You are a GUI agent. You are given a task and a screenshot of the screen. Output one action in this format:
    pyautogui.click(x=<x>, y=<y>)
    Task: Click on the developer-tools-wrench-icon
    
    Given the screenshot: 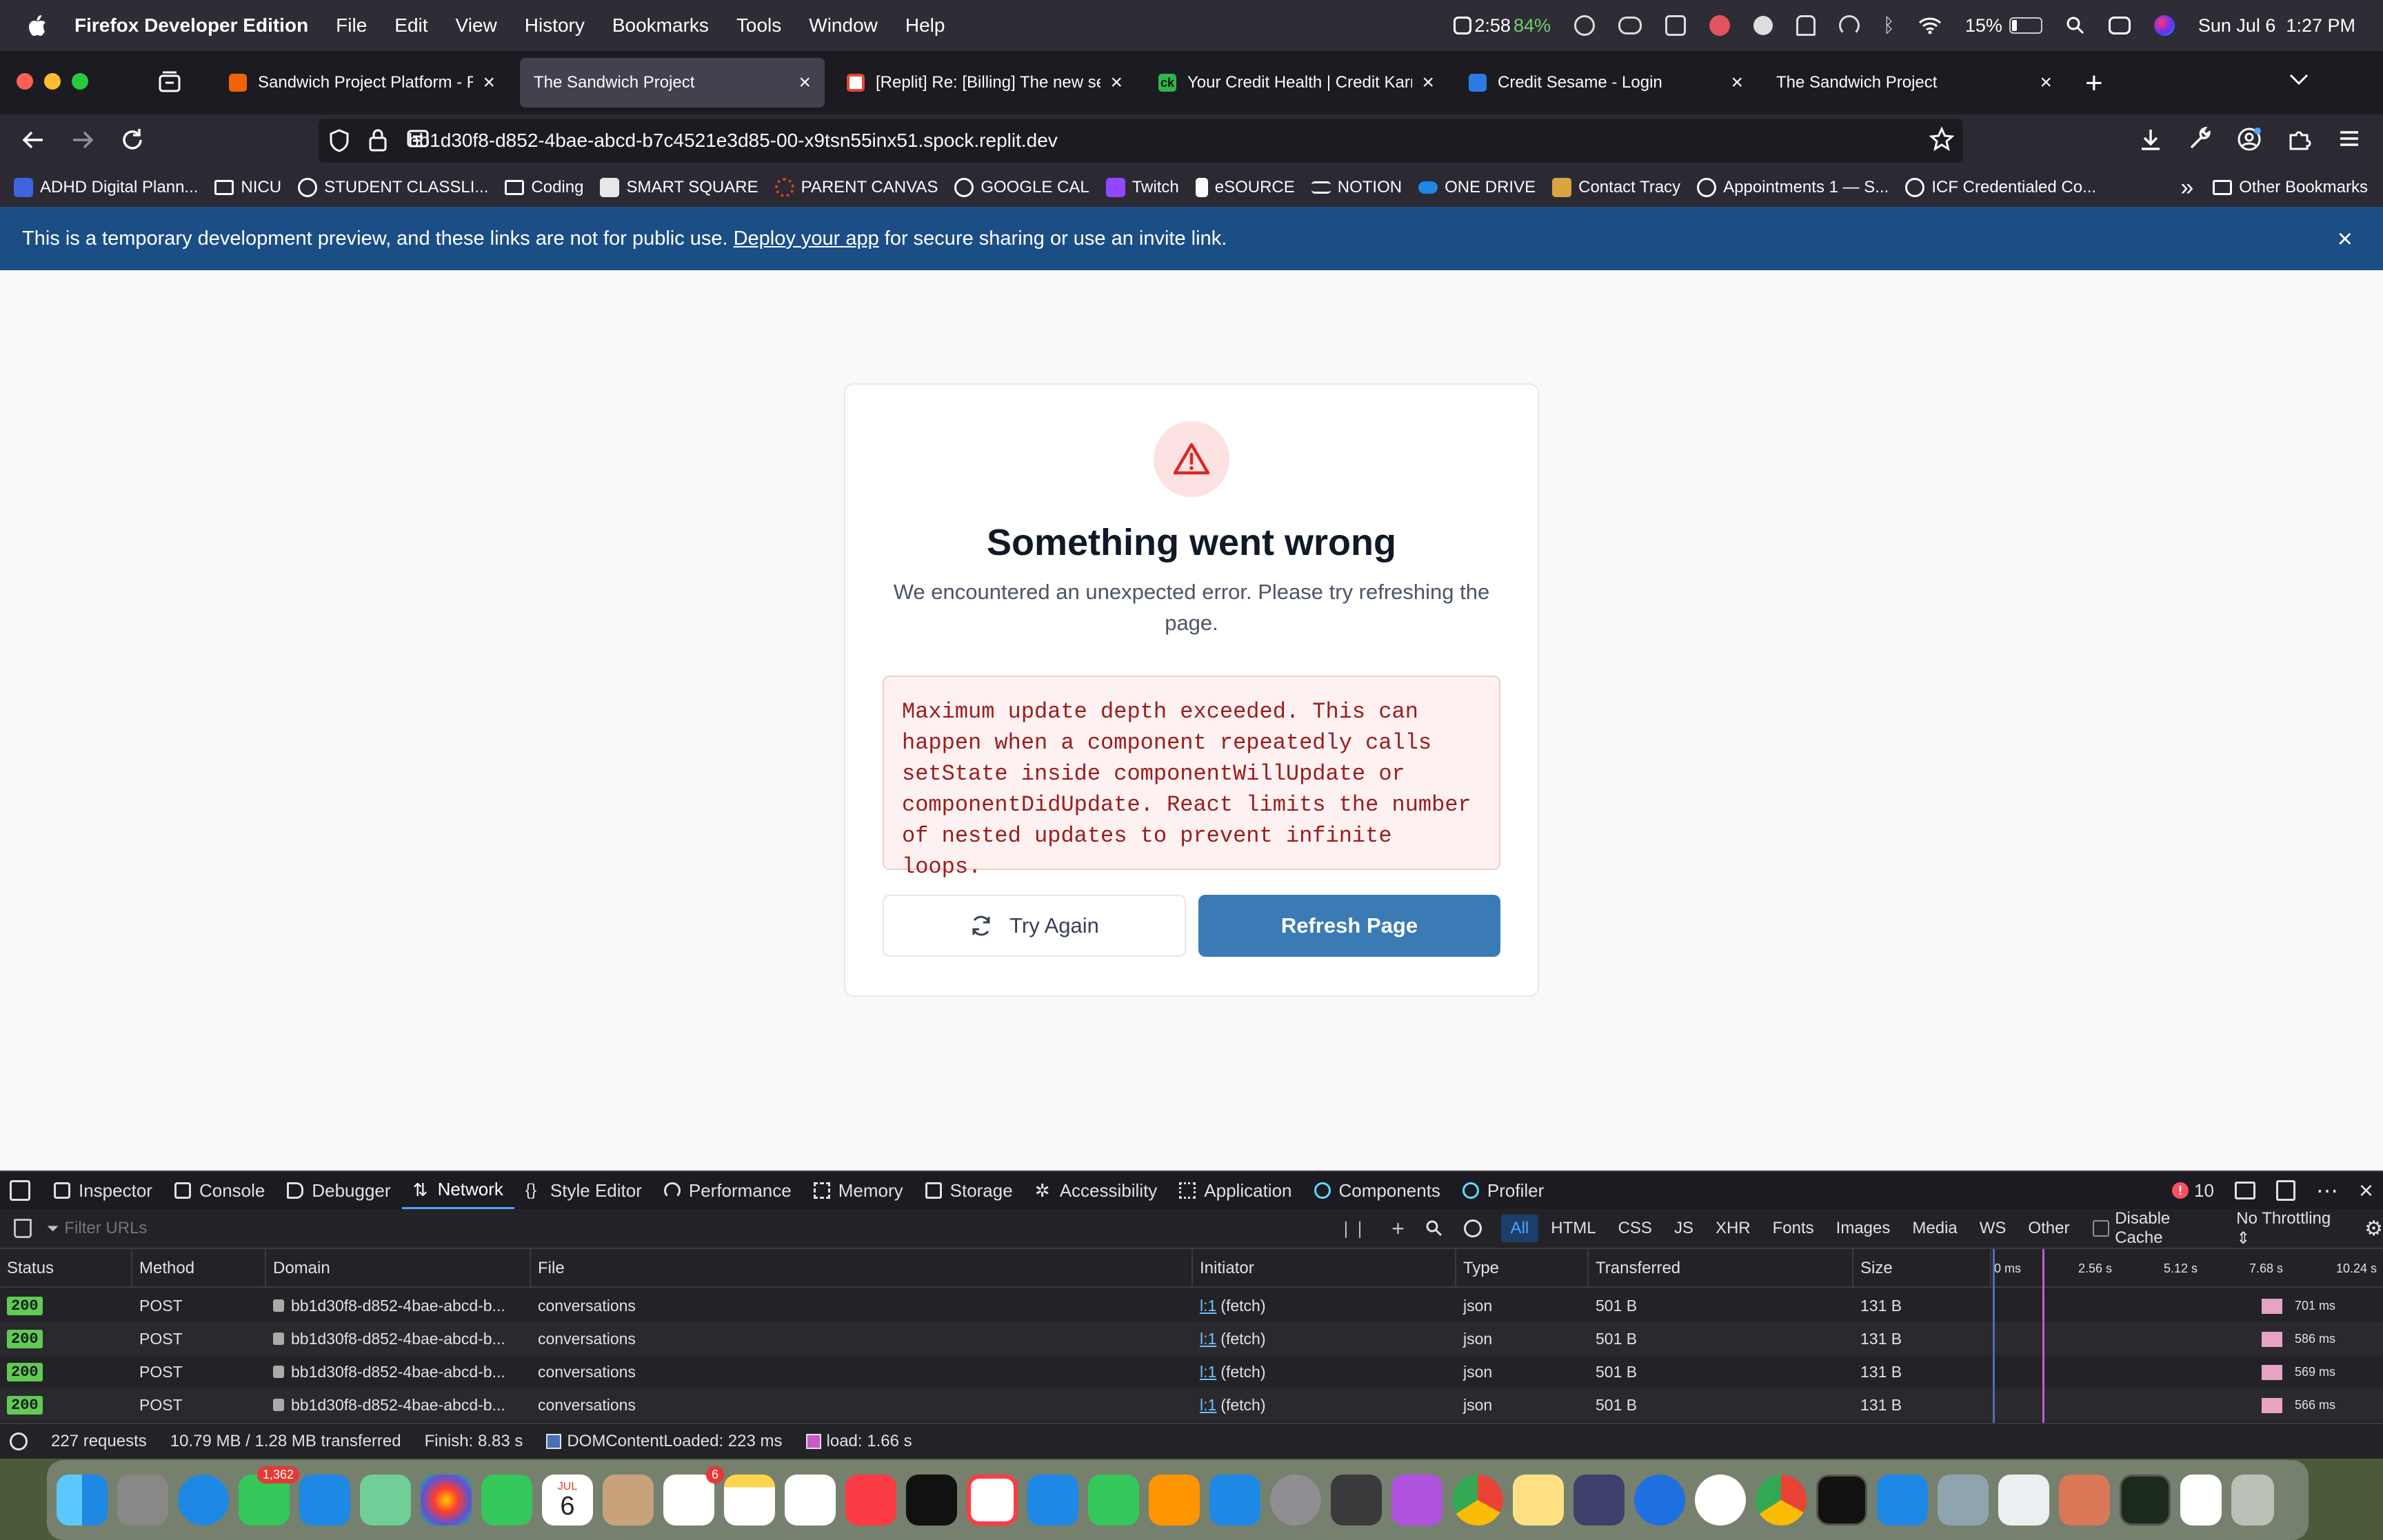 What is the action you would take?
    pyautogui.click(x=2199, y=140)
    